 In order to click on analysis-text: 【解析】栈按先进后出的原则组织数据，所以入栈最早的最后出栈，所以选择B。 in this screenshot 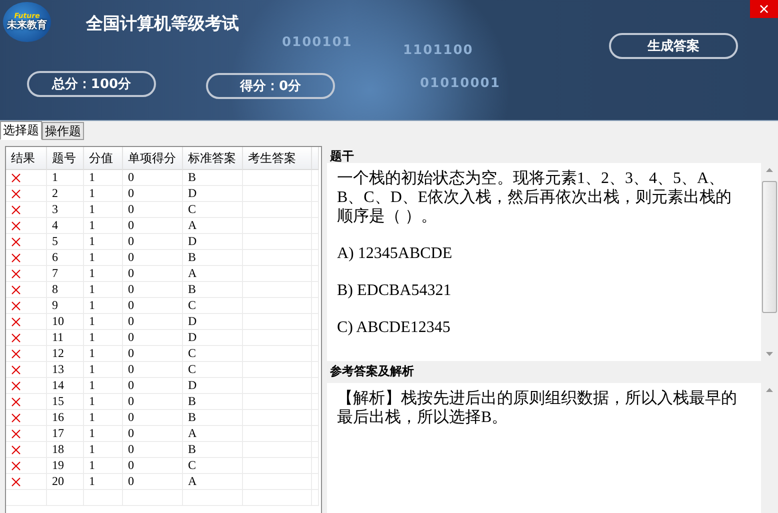, I will do `click(537, 408)`.